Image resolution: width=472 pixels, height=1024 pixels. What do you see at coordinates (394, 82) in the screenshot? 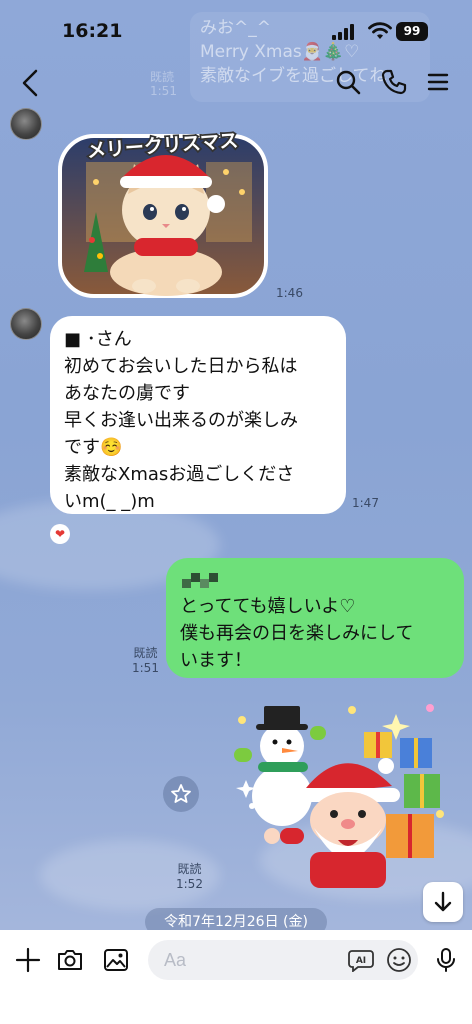
I see `phone-icon` at bounding box center [394, 82].